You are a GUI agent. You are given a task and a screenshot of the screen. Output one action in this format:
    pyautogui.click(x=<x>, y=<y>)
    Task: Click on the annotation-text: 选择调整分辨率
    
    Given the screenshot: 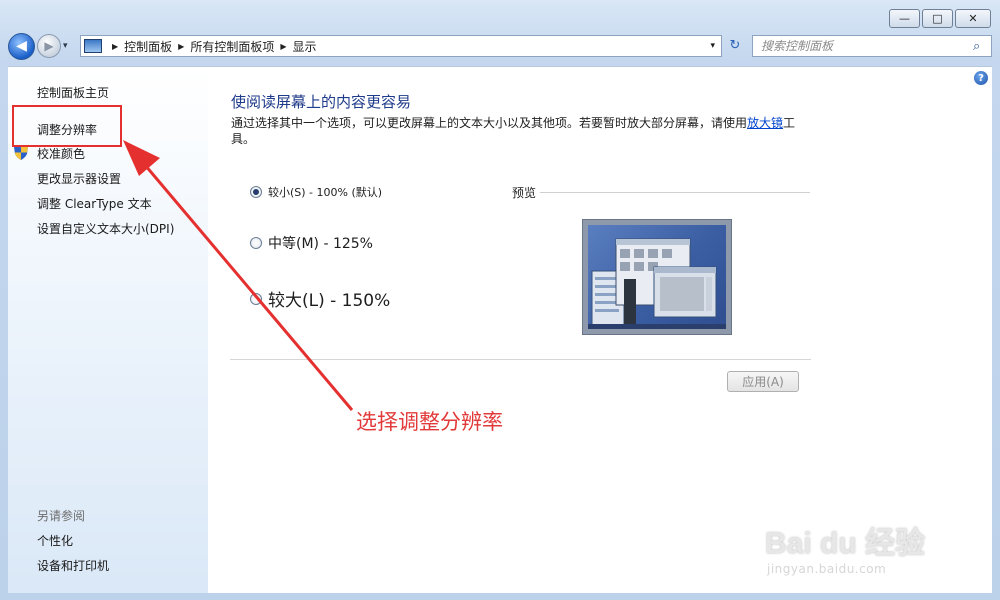 What is the action you would take?
    pyautogui.click(x=429, y=422)
    